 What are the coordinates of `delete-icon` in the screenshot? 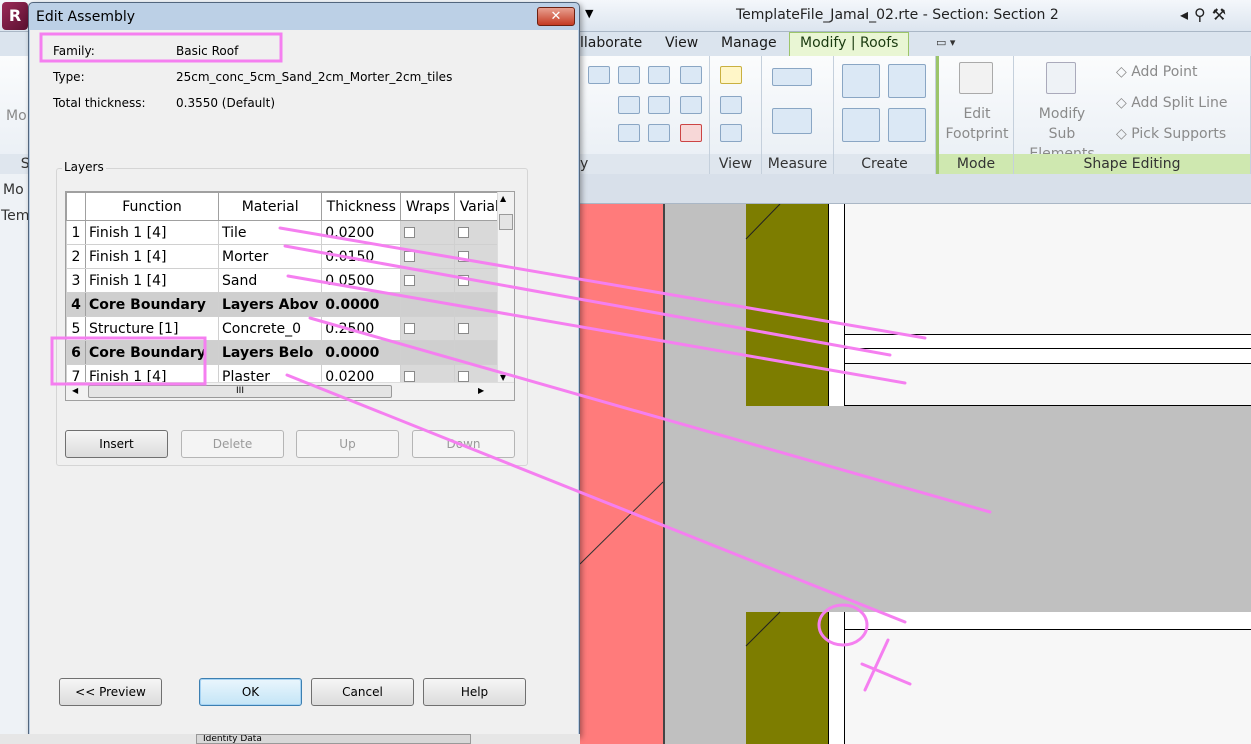 It's located at (691, 133).